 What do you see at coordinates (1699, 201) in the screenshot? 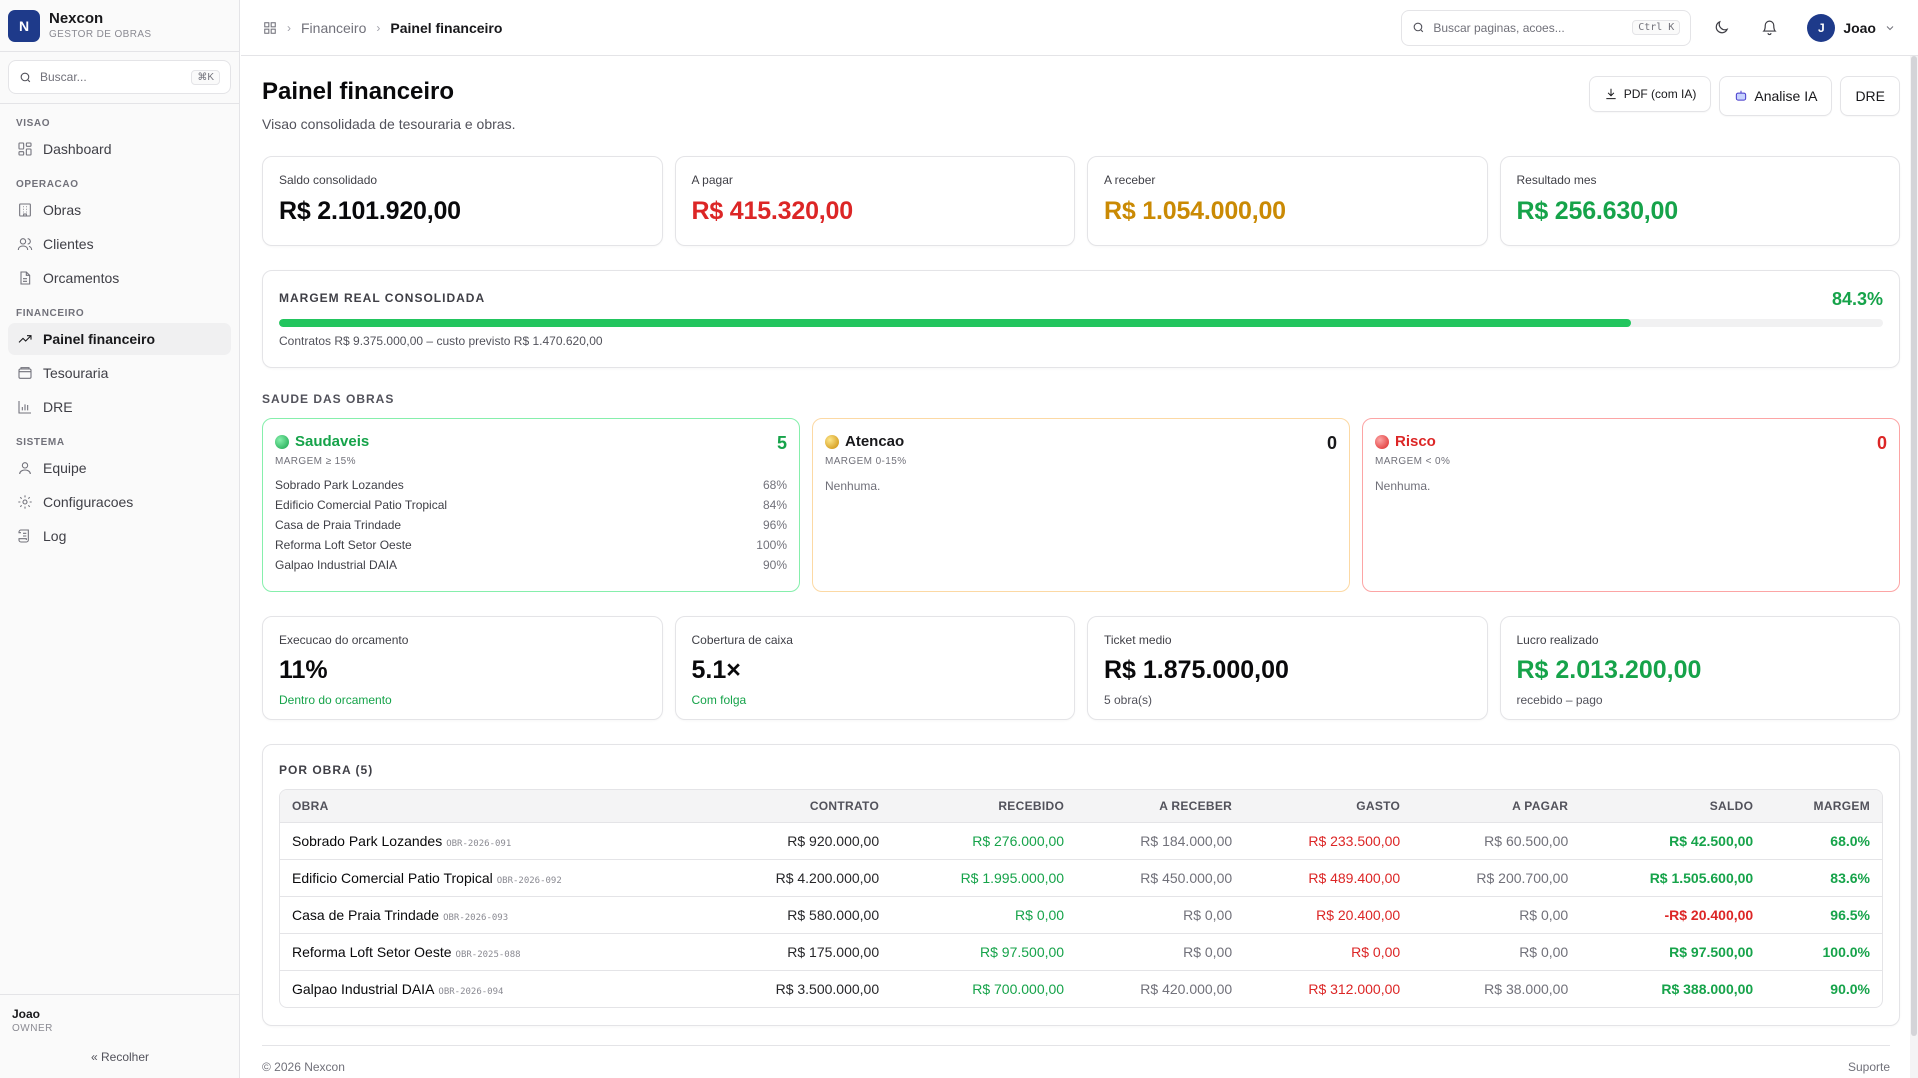
I see `kpi-resultado-mes: Resultado mes R$ 256.630,00` at bounding box center [1699, 201].